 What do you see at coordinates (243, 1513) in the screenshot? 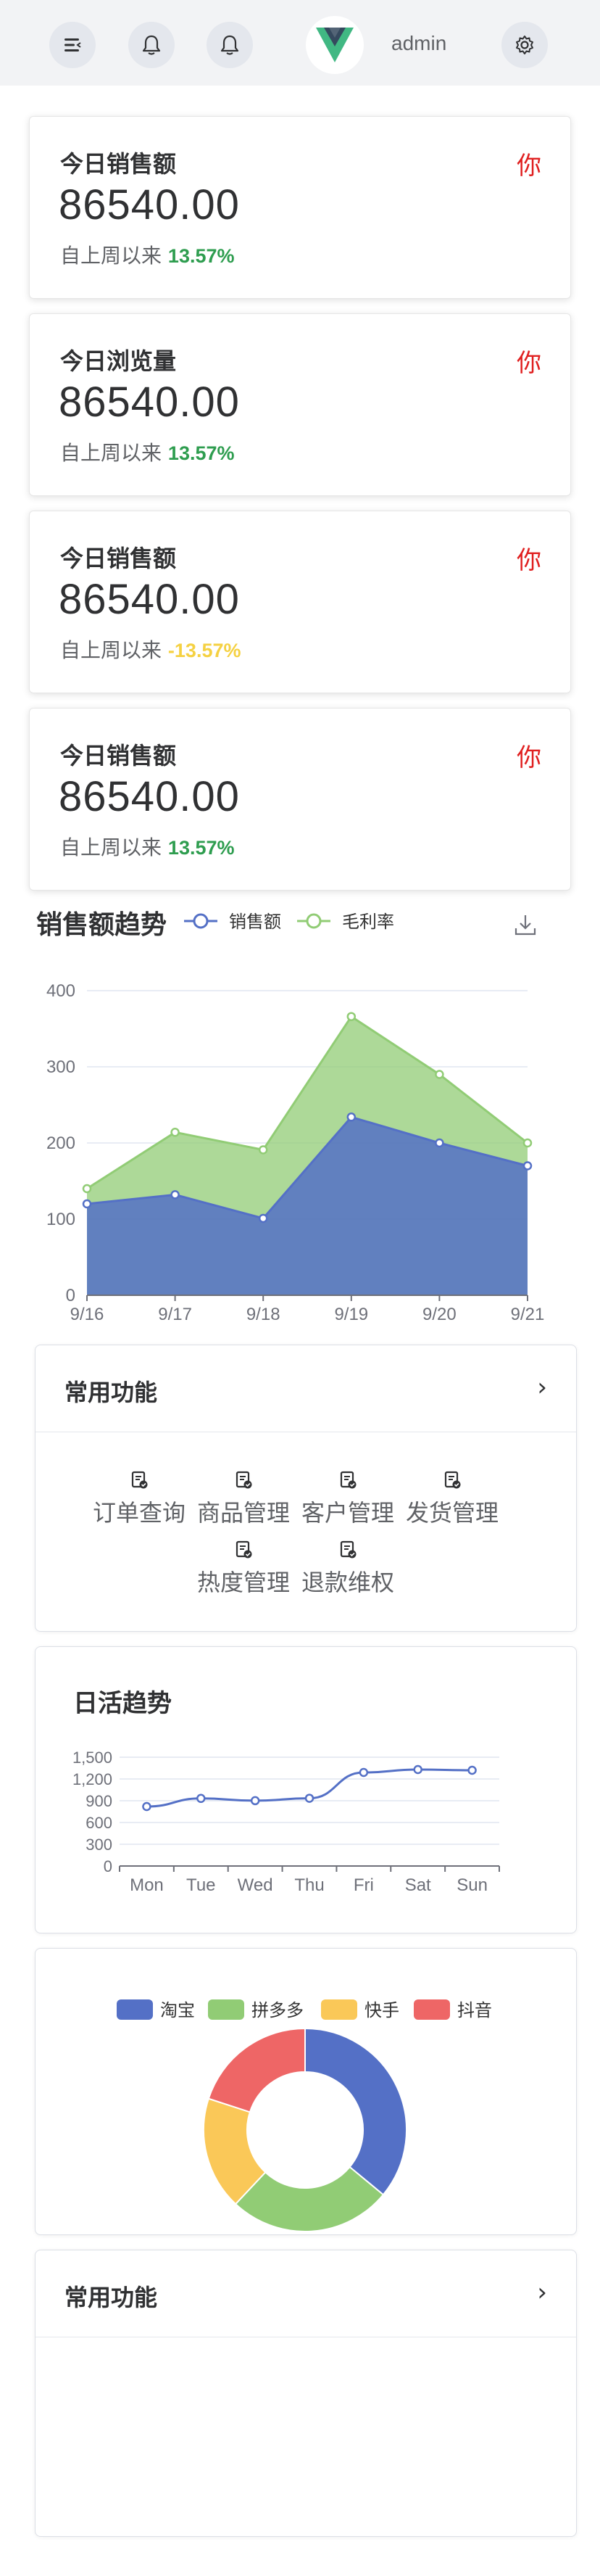
I see `func-label: 商品管理` at bounding box center [243, 1513].